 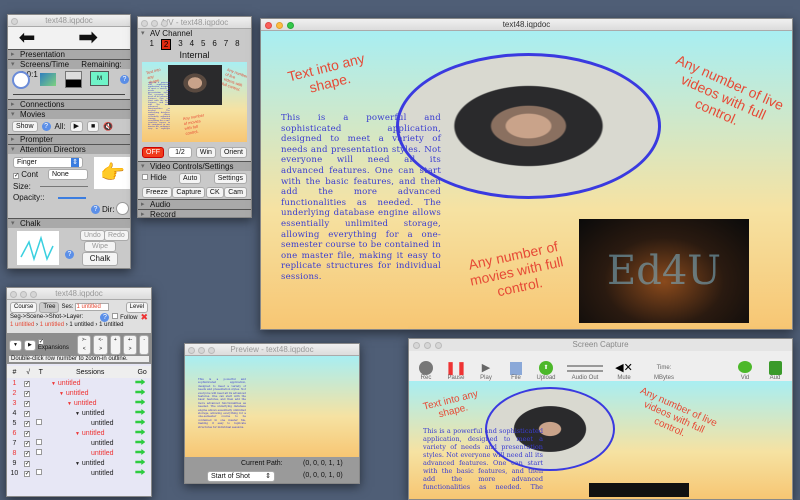 I want to click on play-icon: ▶, so click(x=76, y=126).